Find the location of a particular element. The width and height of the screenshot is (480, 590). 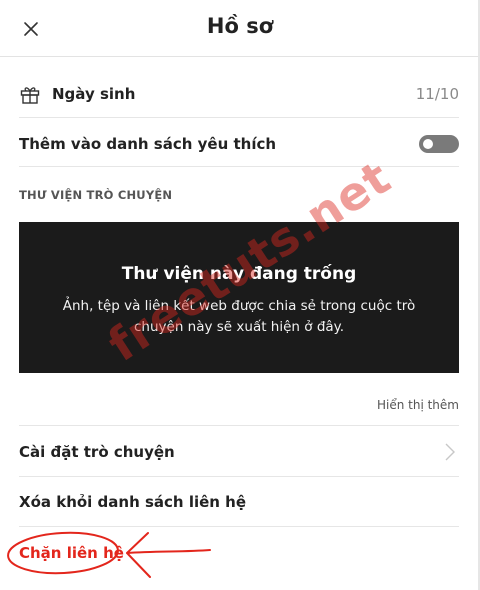

gift-icon is located at coordinates (30, 95).